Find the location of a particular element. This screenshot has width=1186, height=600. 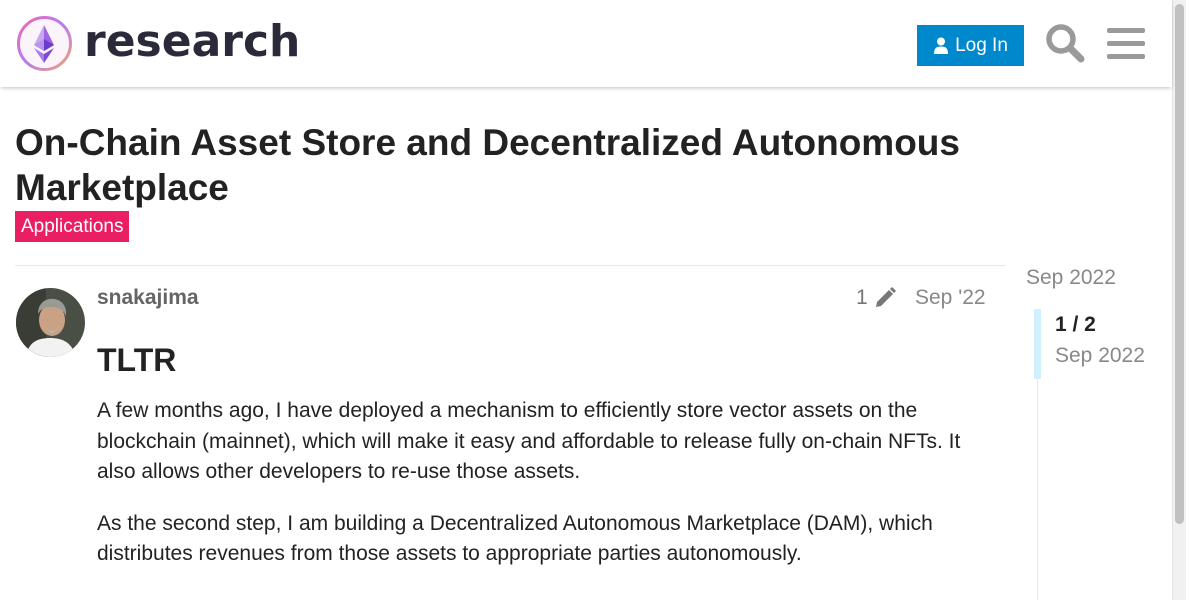

category-badge: Applications is located at coordinates (72, 226).